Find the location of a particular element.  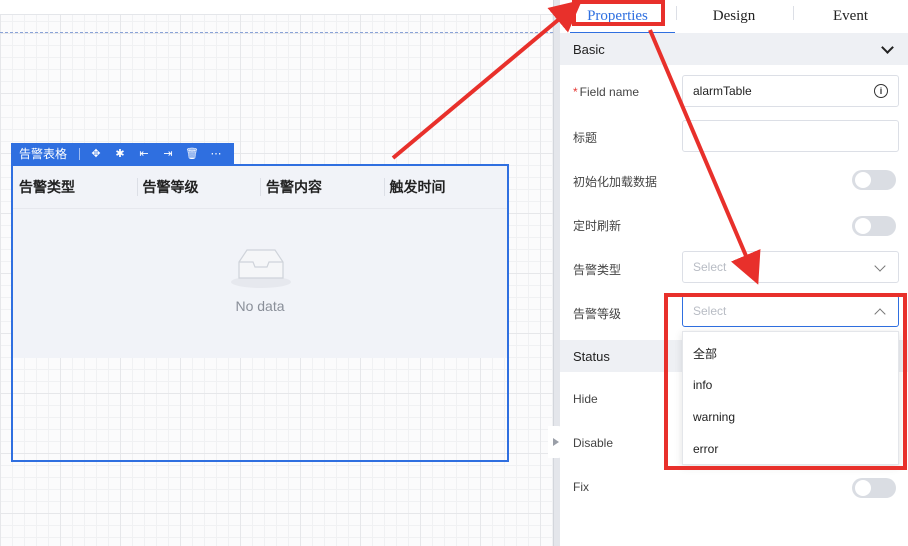

title-label: 标题 is located at coordinates (585, 138).